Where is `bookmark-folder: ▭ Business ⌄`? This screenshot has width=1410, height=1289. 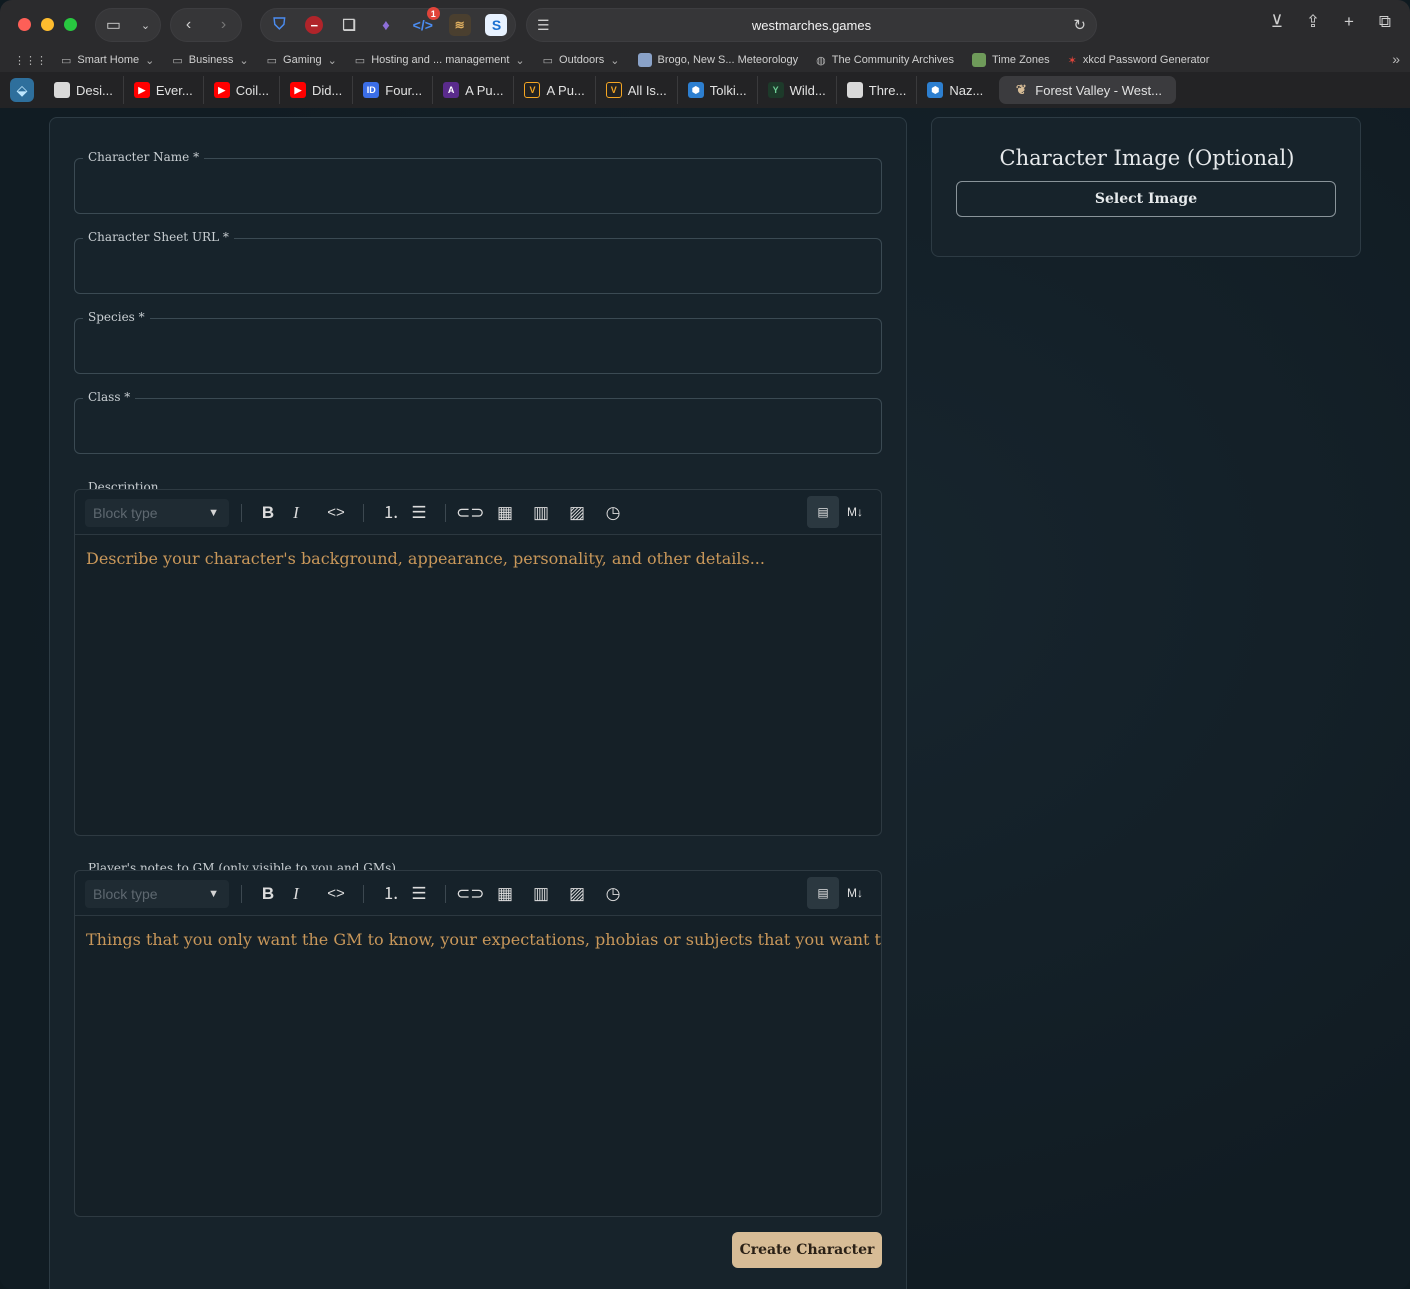 bookmark-folder: ▭ Business ⌄ is located at coordinates (210, 60).